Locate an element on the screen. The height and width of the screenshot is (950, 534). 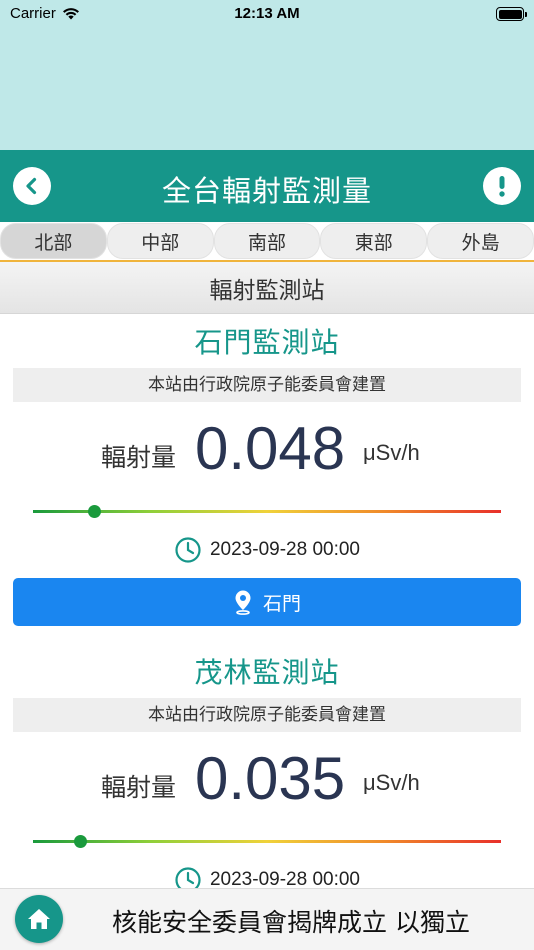
tab-islands: 外島 is located at coordinates (480, 241).